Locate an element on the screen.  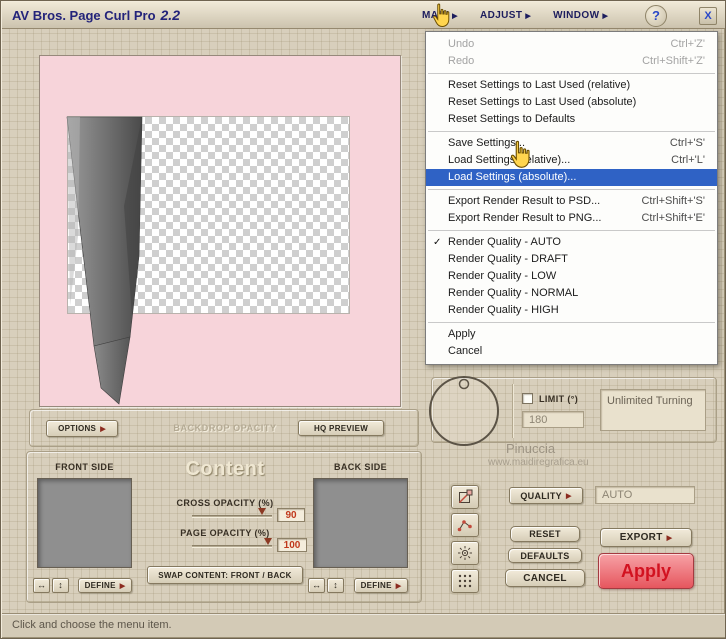
defaults-button: DEFAULTS is located at coordinates (545, 555).